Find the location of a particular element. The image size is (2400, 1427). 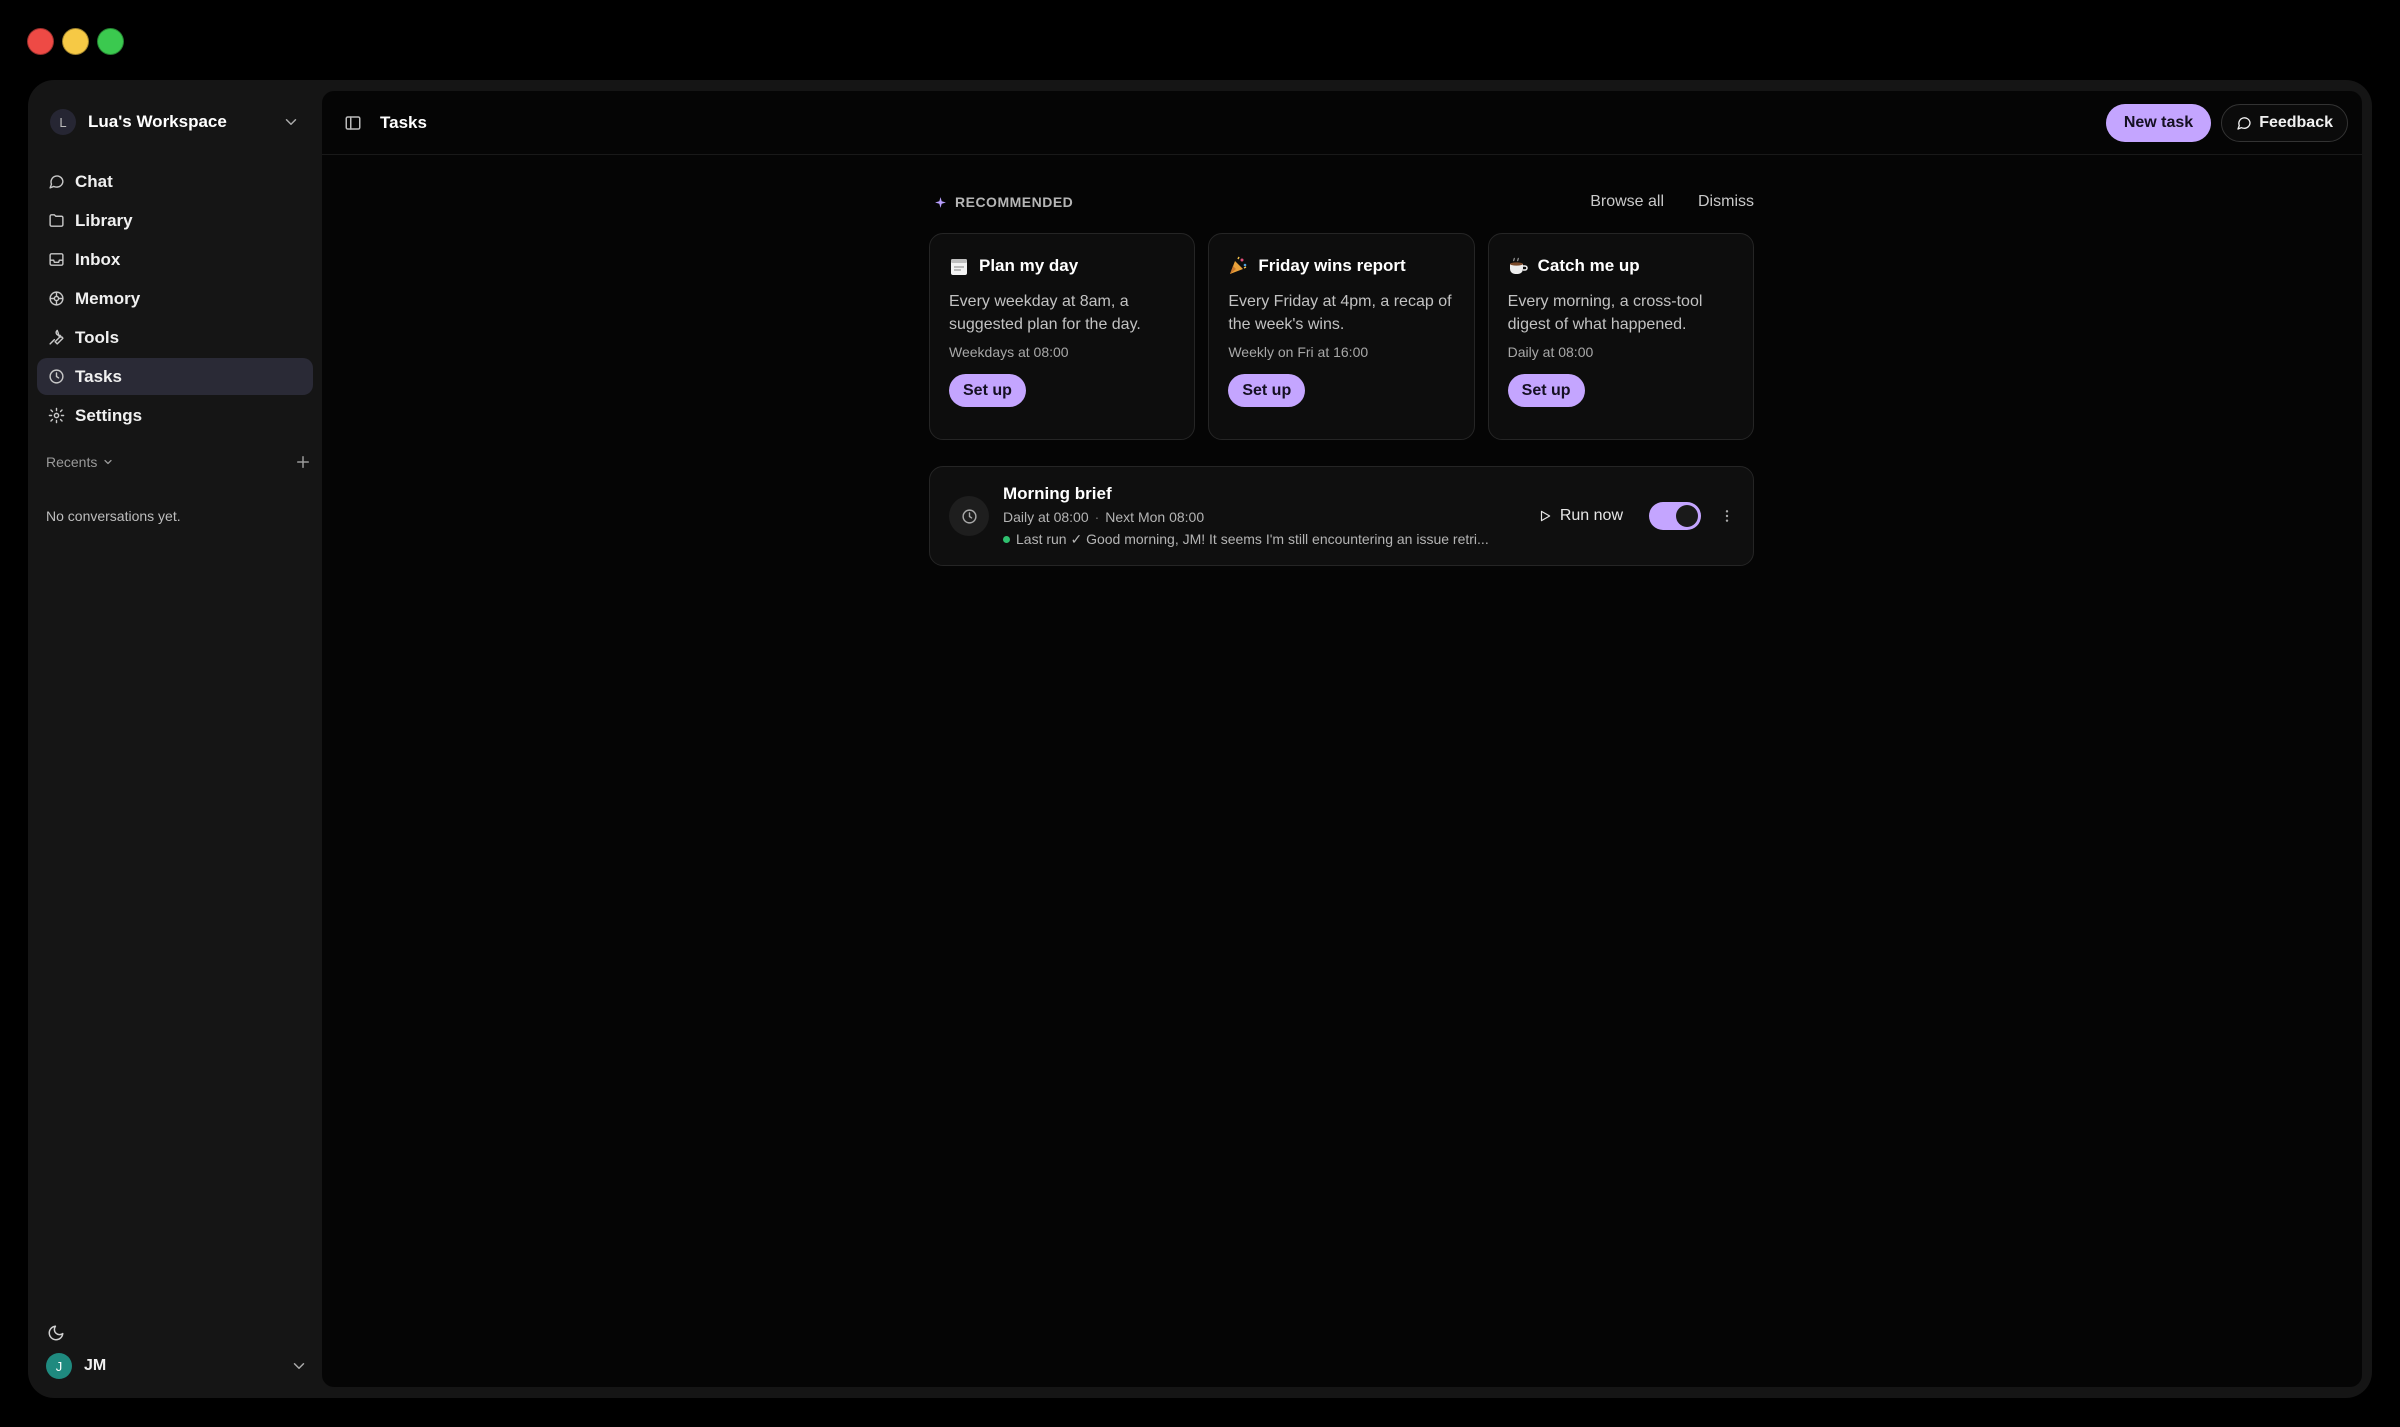

sidebar-item-label: Library is located at coordinates (104, 220).